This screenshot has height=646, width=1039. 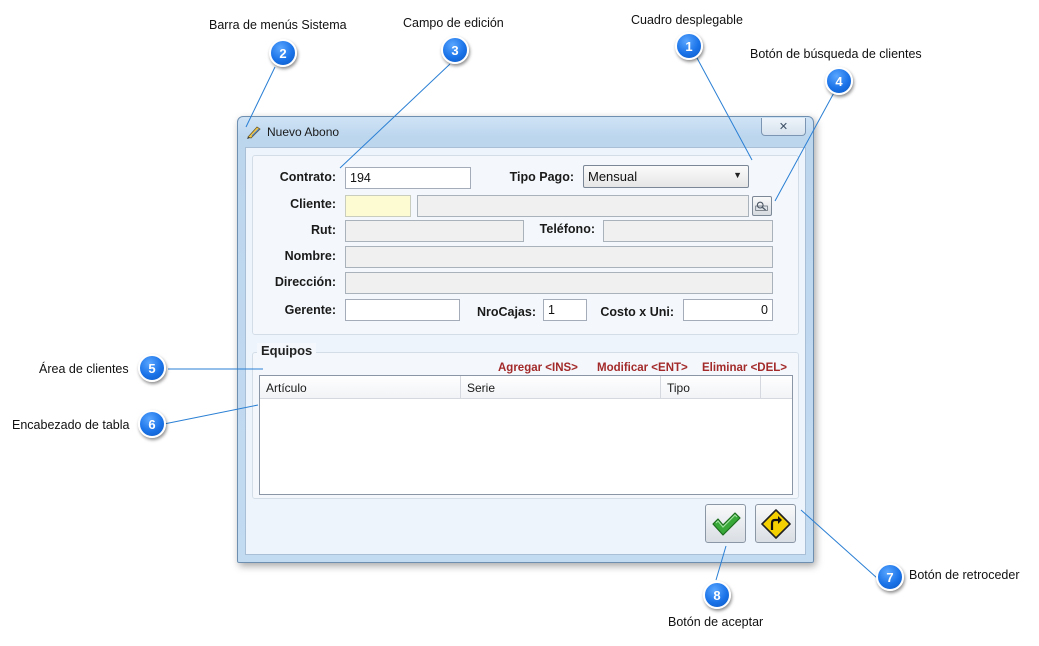 I want to click on column-header-serie: Serie, so click(x=561, y=387).